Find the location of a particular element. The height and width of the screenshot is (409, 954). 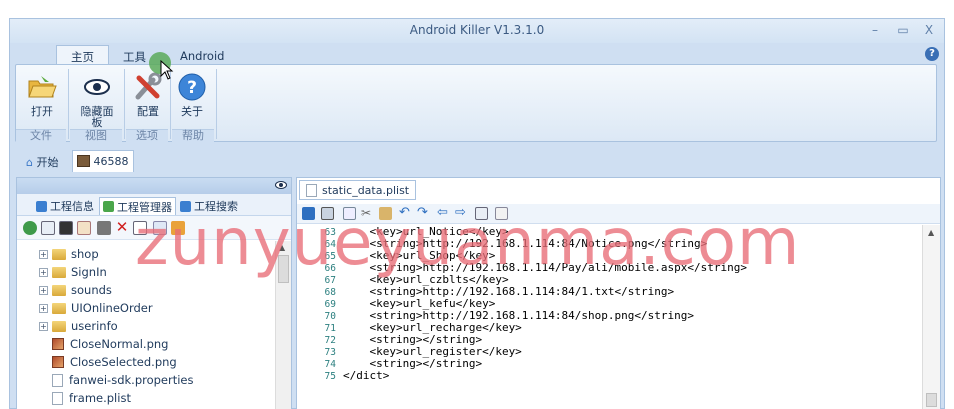

editor-file-tab-label: static_data.plist is located at coordinates (366, 190).